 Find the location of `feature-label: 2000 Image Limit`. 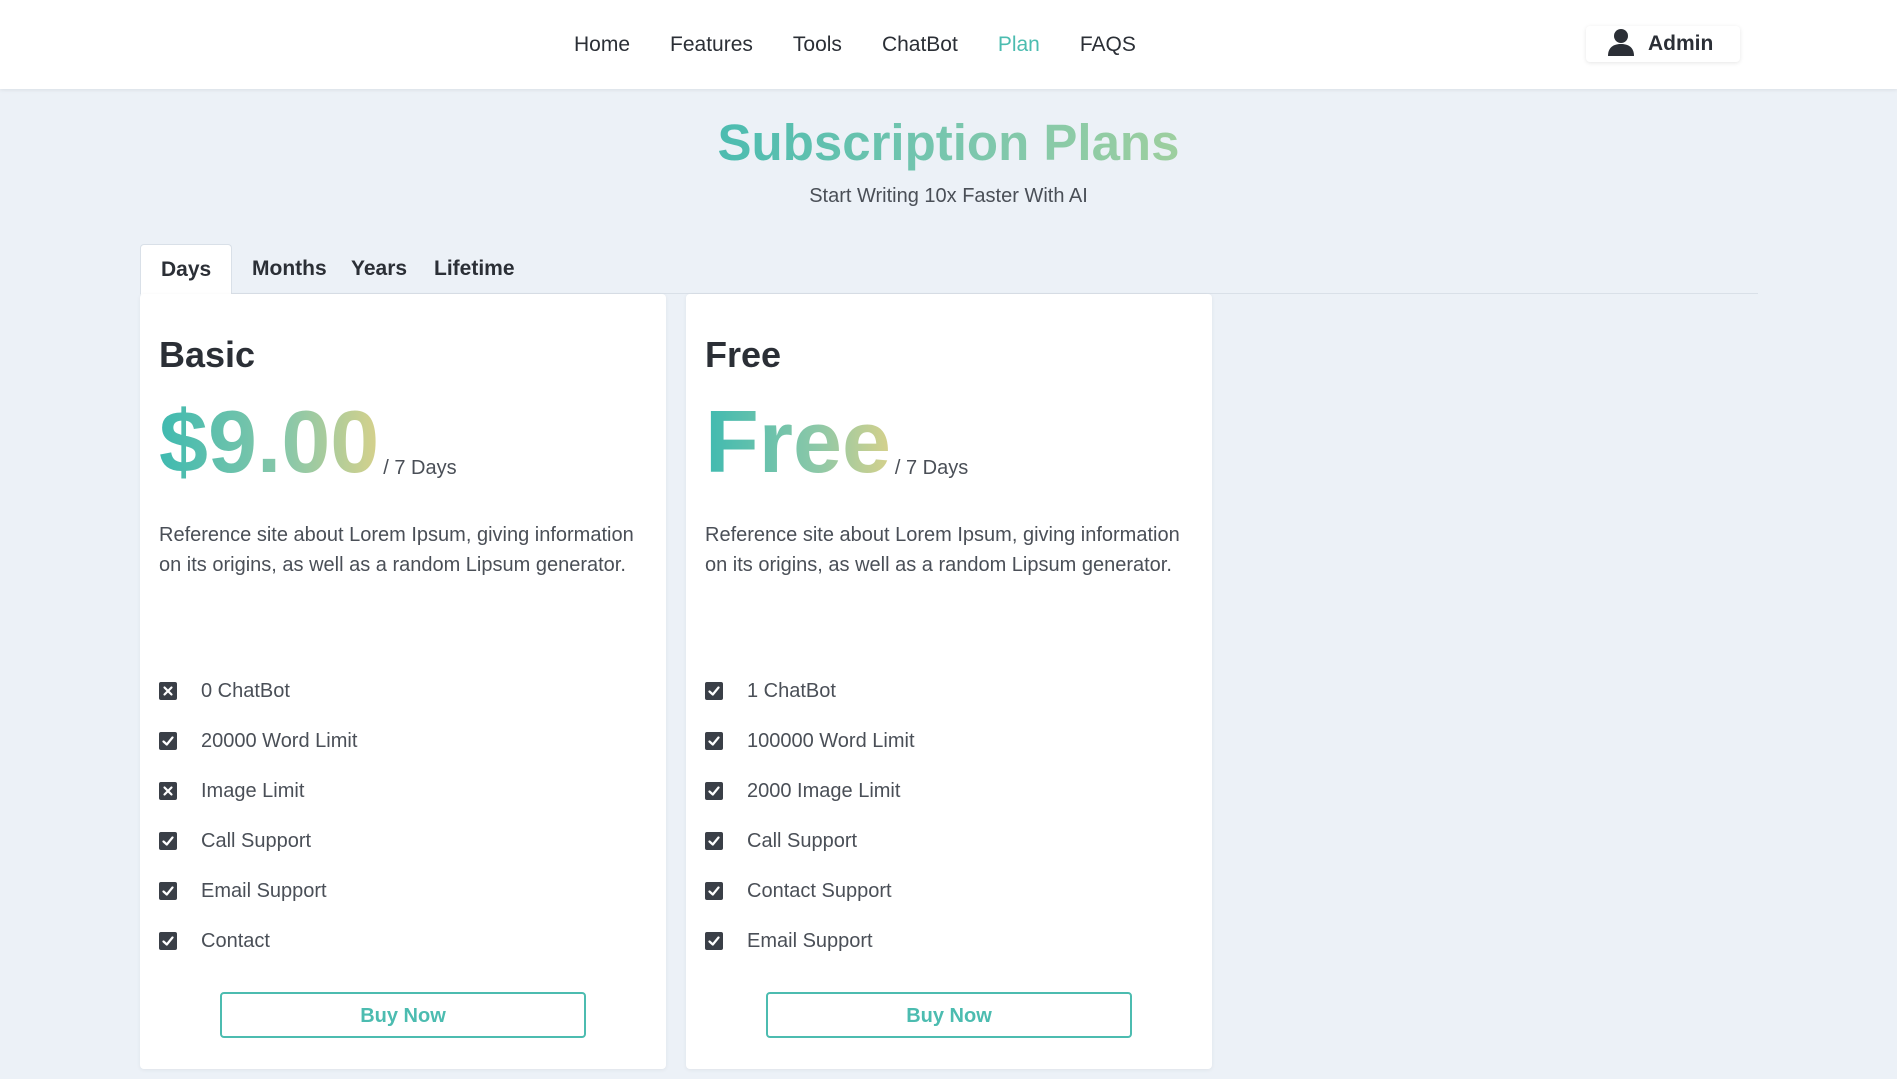

feature-label: 2000 Image Limit is located at coordinates (824, 790).